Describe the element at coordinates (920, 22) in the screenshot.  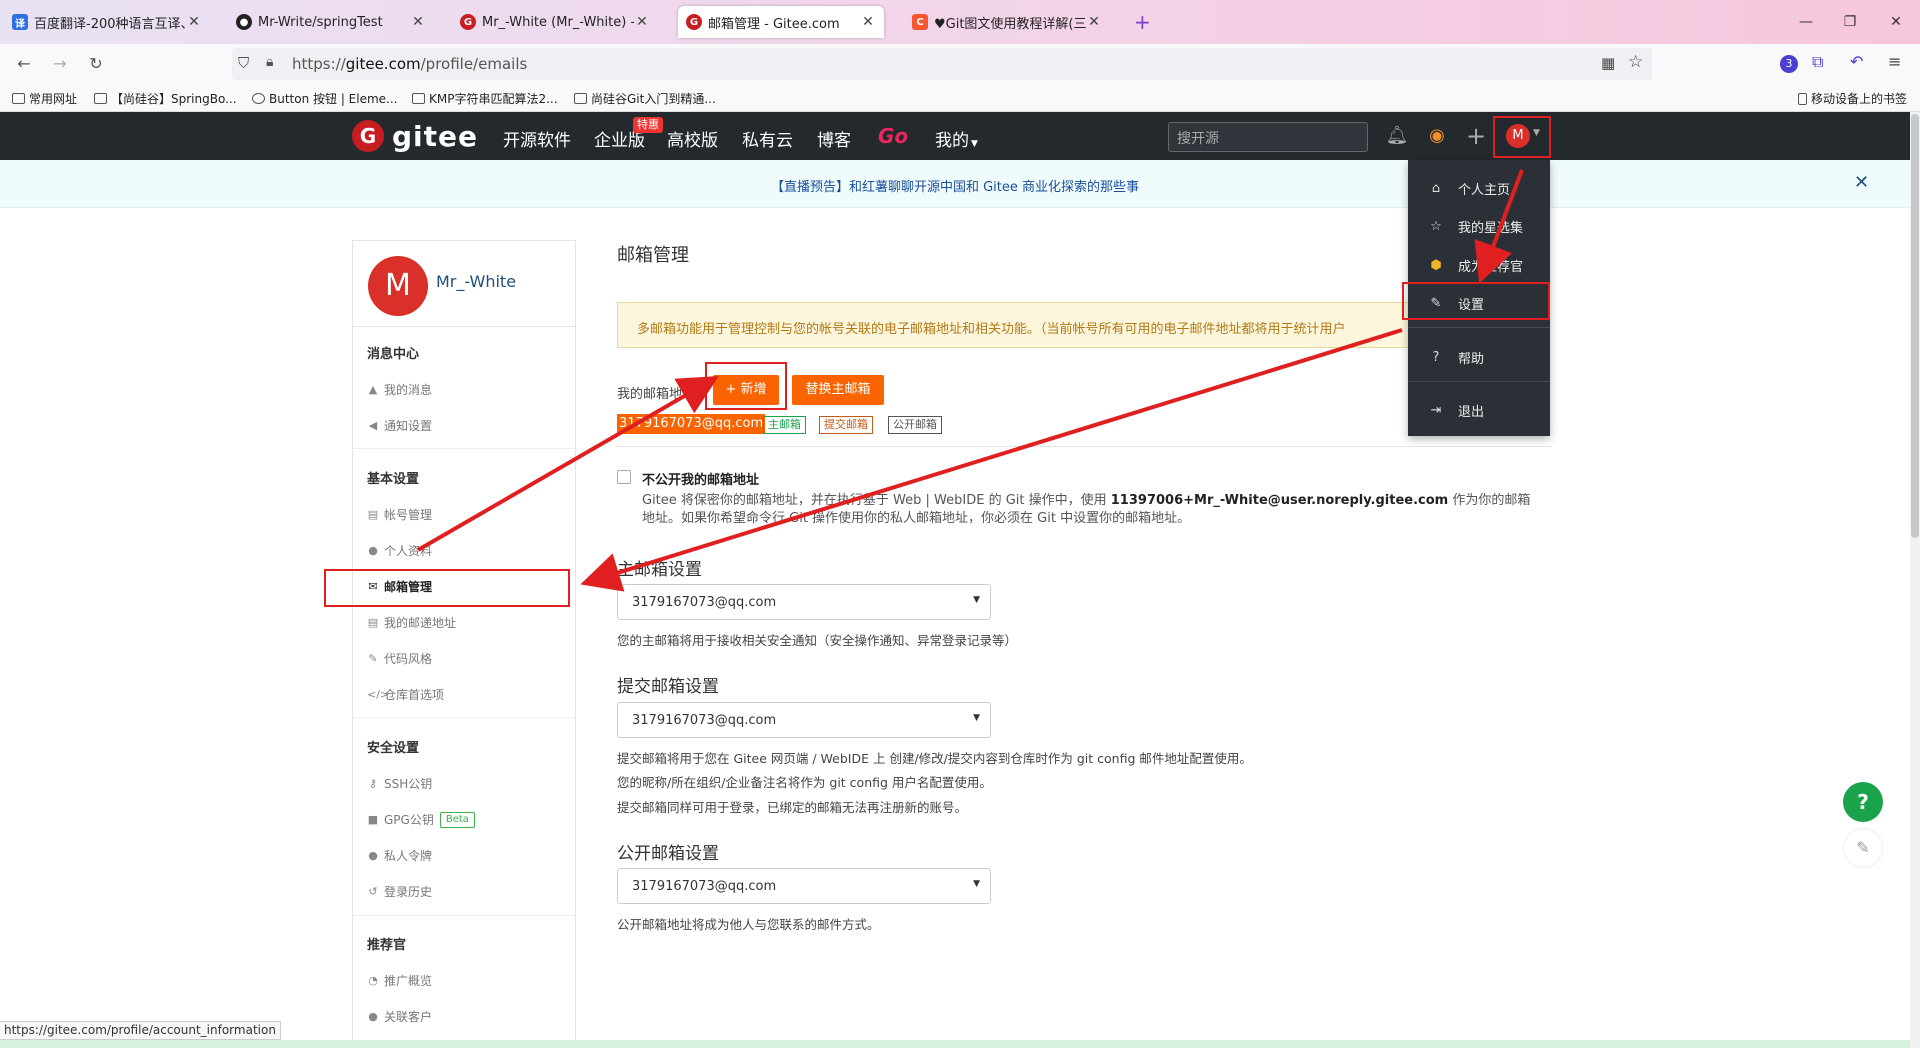
I see `csdn-icon: C` at that location.